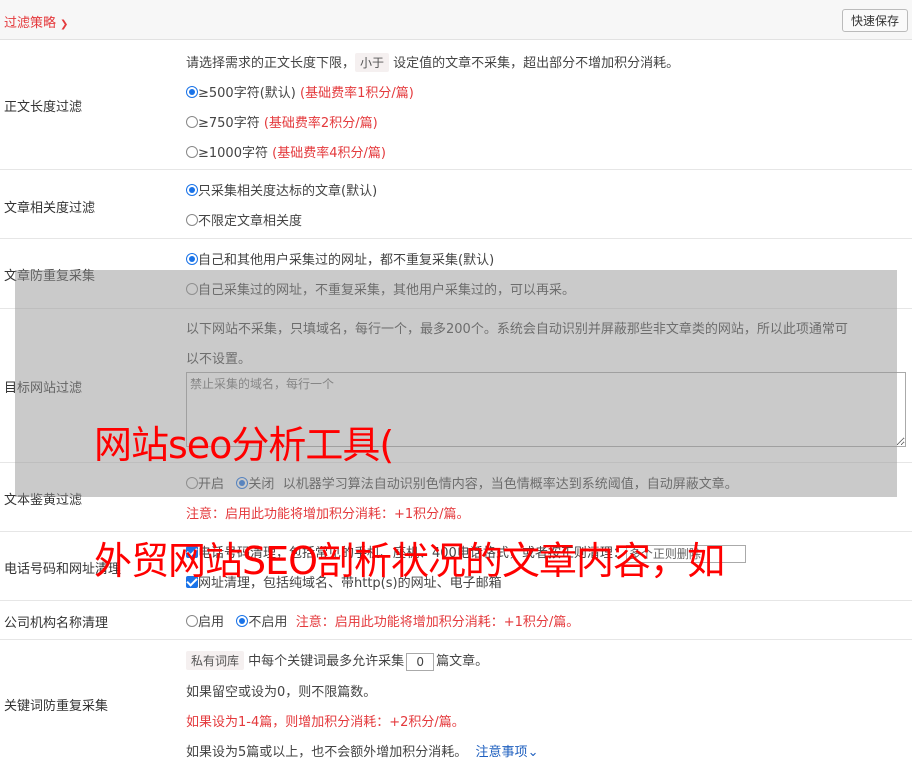 The image size is (912, 768). What do you see at coordinates (56, 706) in the screenshot?
I see `keyword-dedupe-label: 关键词防重复采集` at bounding box center [56, 706].